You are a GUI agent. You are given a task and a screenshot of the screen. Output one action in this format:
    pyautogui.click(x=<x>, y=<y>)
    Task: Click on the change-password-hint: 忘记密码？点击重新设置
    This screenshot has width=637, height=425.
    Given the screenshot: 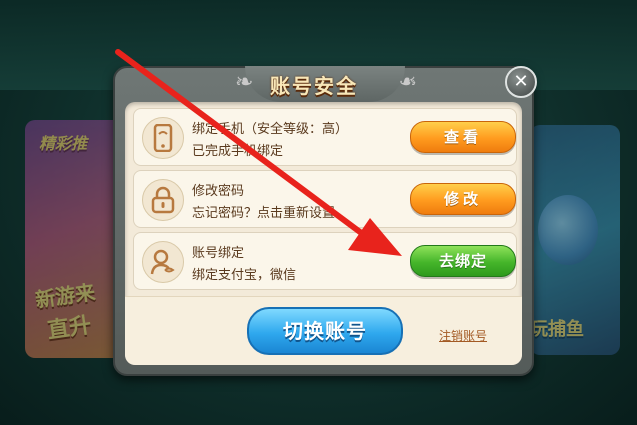 What is the action you would take?
    pyautogui.click(x=264, y=213)
    